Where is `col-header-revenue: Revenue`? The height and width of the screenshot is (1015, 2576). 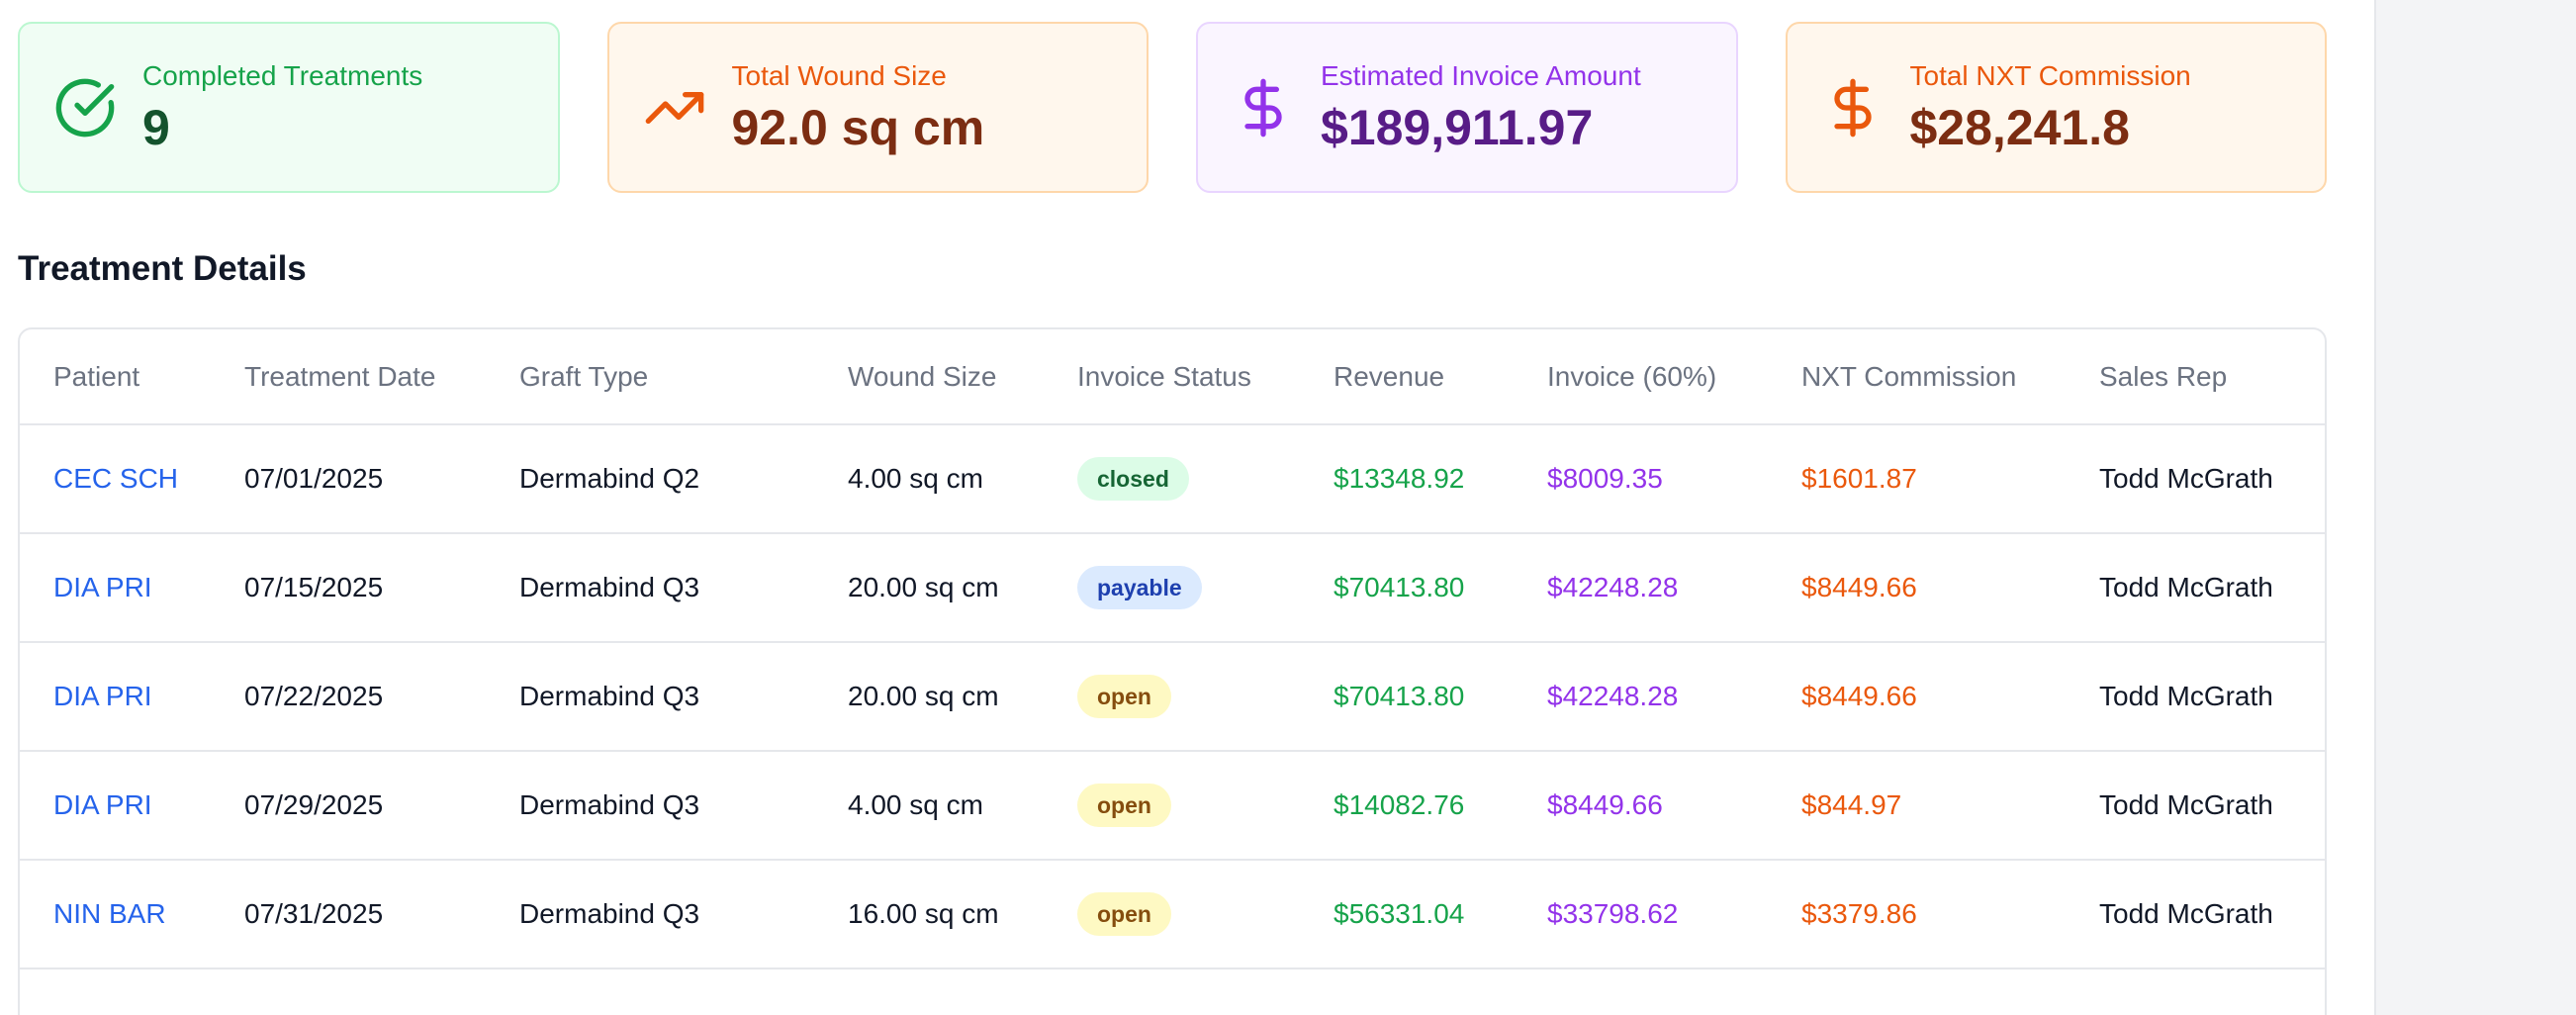 col-header-revenue: Revenue is located at coordinates (1407, 377).